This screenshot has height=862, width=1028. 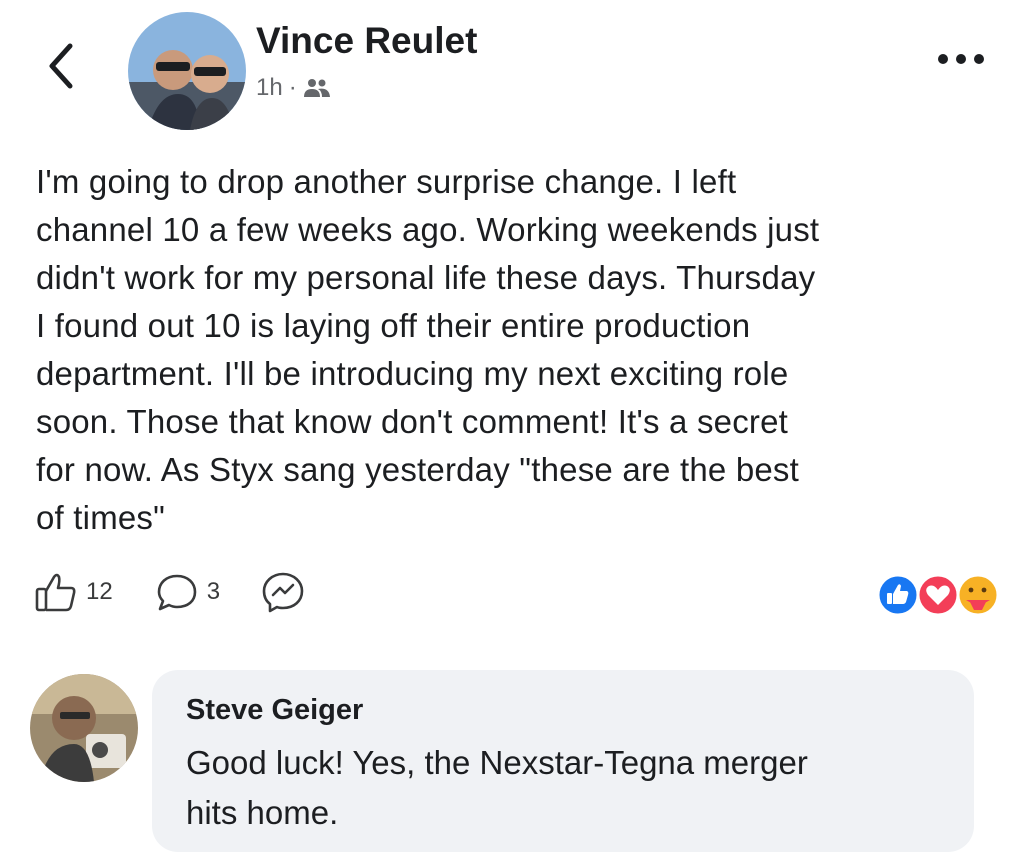 I want to click on back-button, so click(x=63, y=66).